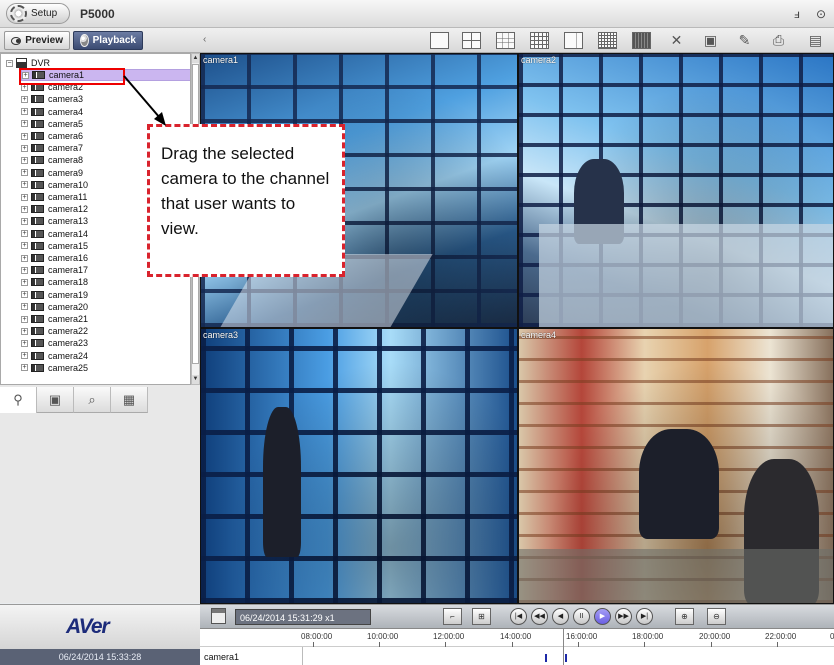 The image size is (834, 665). I want to click on camera-label: camera5, so click(66, 123).